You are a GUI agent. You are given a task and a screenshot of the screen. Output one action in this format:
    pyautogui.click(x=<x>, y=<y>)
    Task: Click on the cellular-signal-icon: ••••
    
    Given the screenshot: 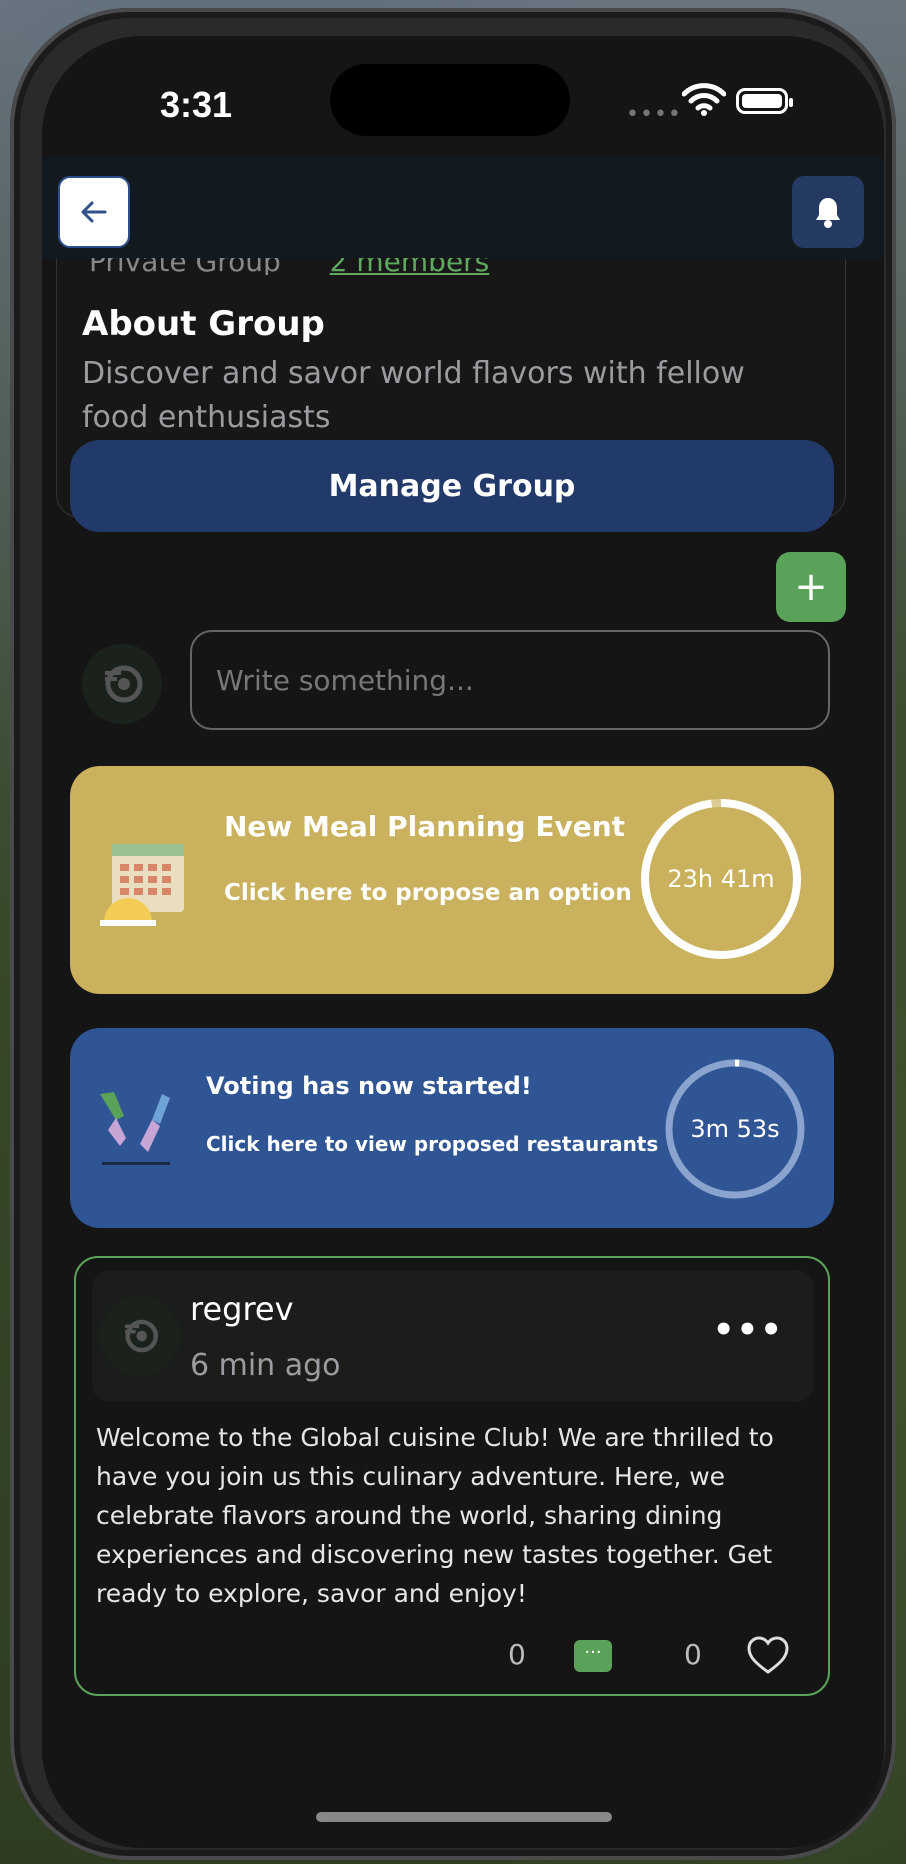 What is the action you would take?
    pyautogui.click(x=654, y=114)
    